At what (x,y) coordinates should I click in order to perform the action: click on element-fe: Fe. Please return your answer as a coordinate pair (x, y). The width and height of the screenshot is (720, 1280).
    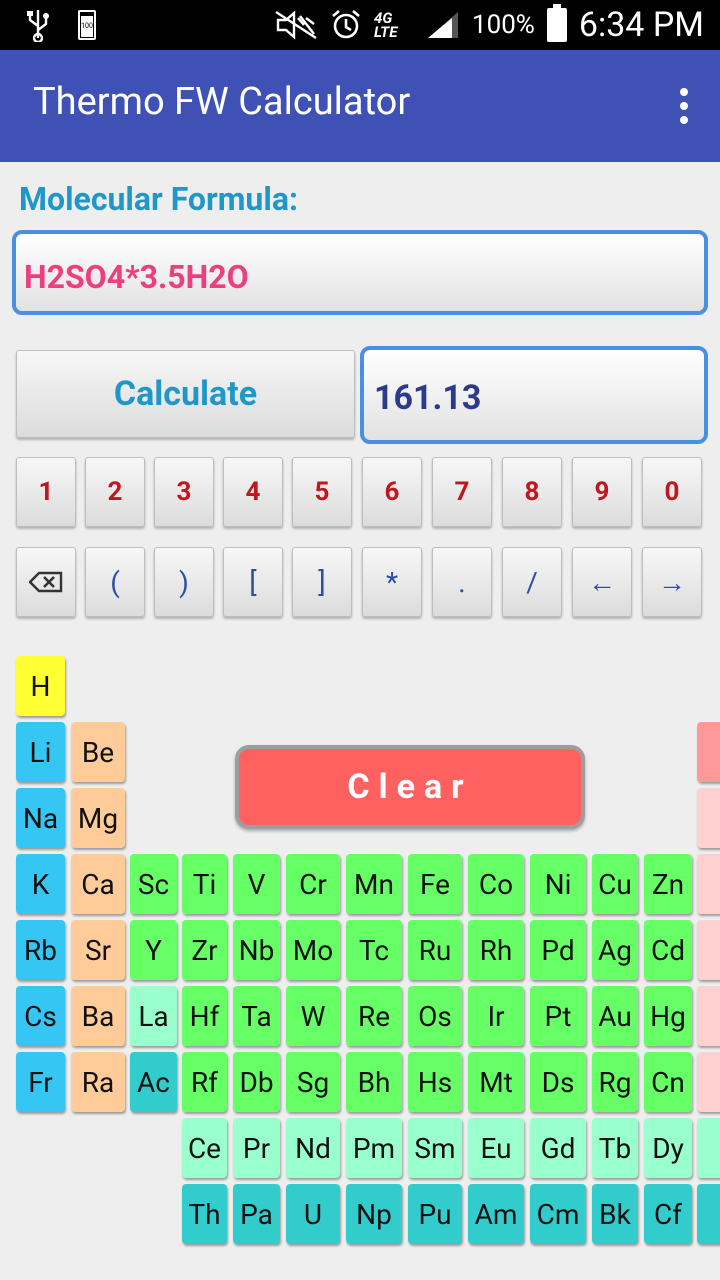
    Looking at the image, I should click on (435, 884).